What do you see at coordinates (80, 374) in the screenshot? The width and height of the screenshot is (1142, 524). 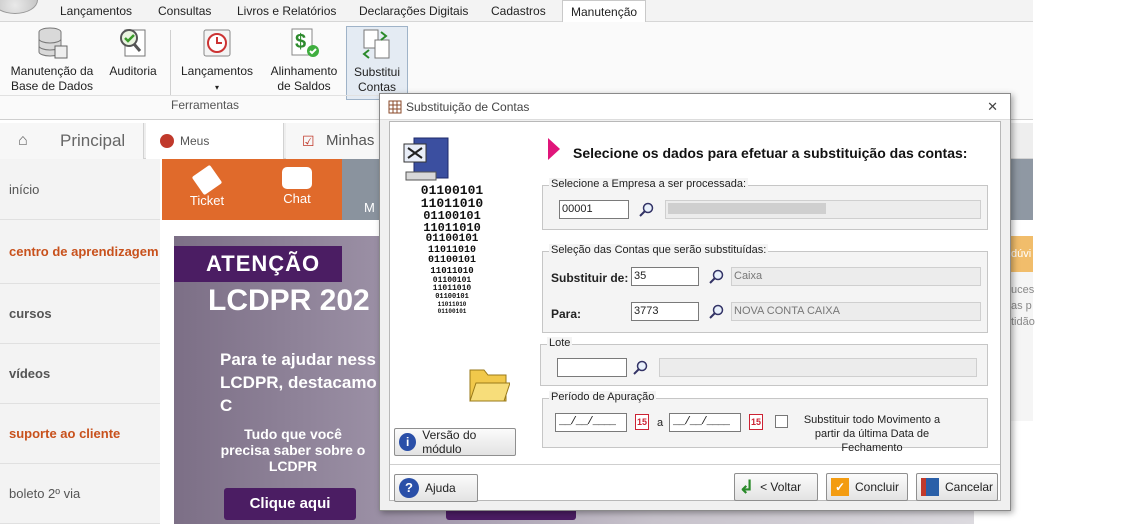 I see `menu-videos: vídeos` at bounding box center [80, 374].